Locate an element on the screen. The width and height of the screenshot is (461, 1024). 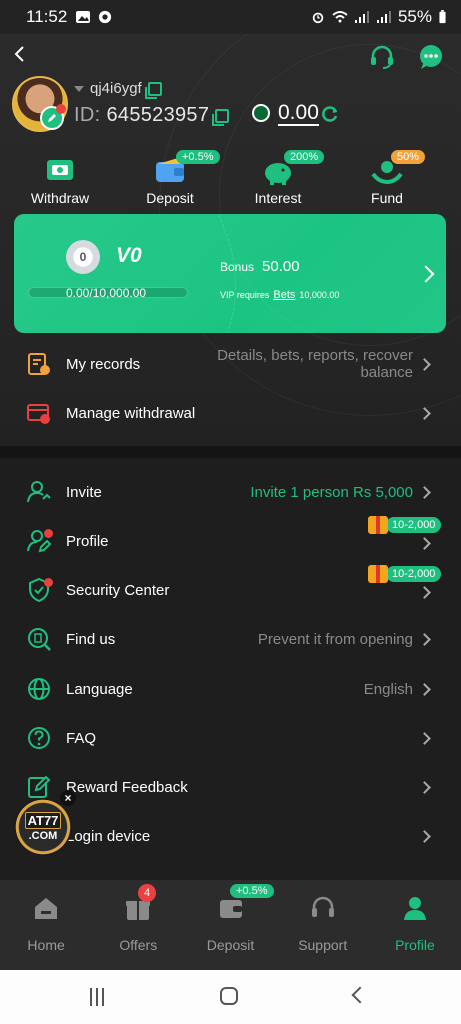
globe-icon is located at coordinates (39, 689).